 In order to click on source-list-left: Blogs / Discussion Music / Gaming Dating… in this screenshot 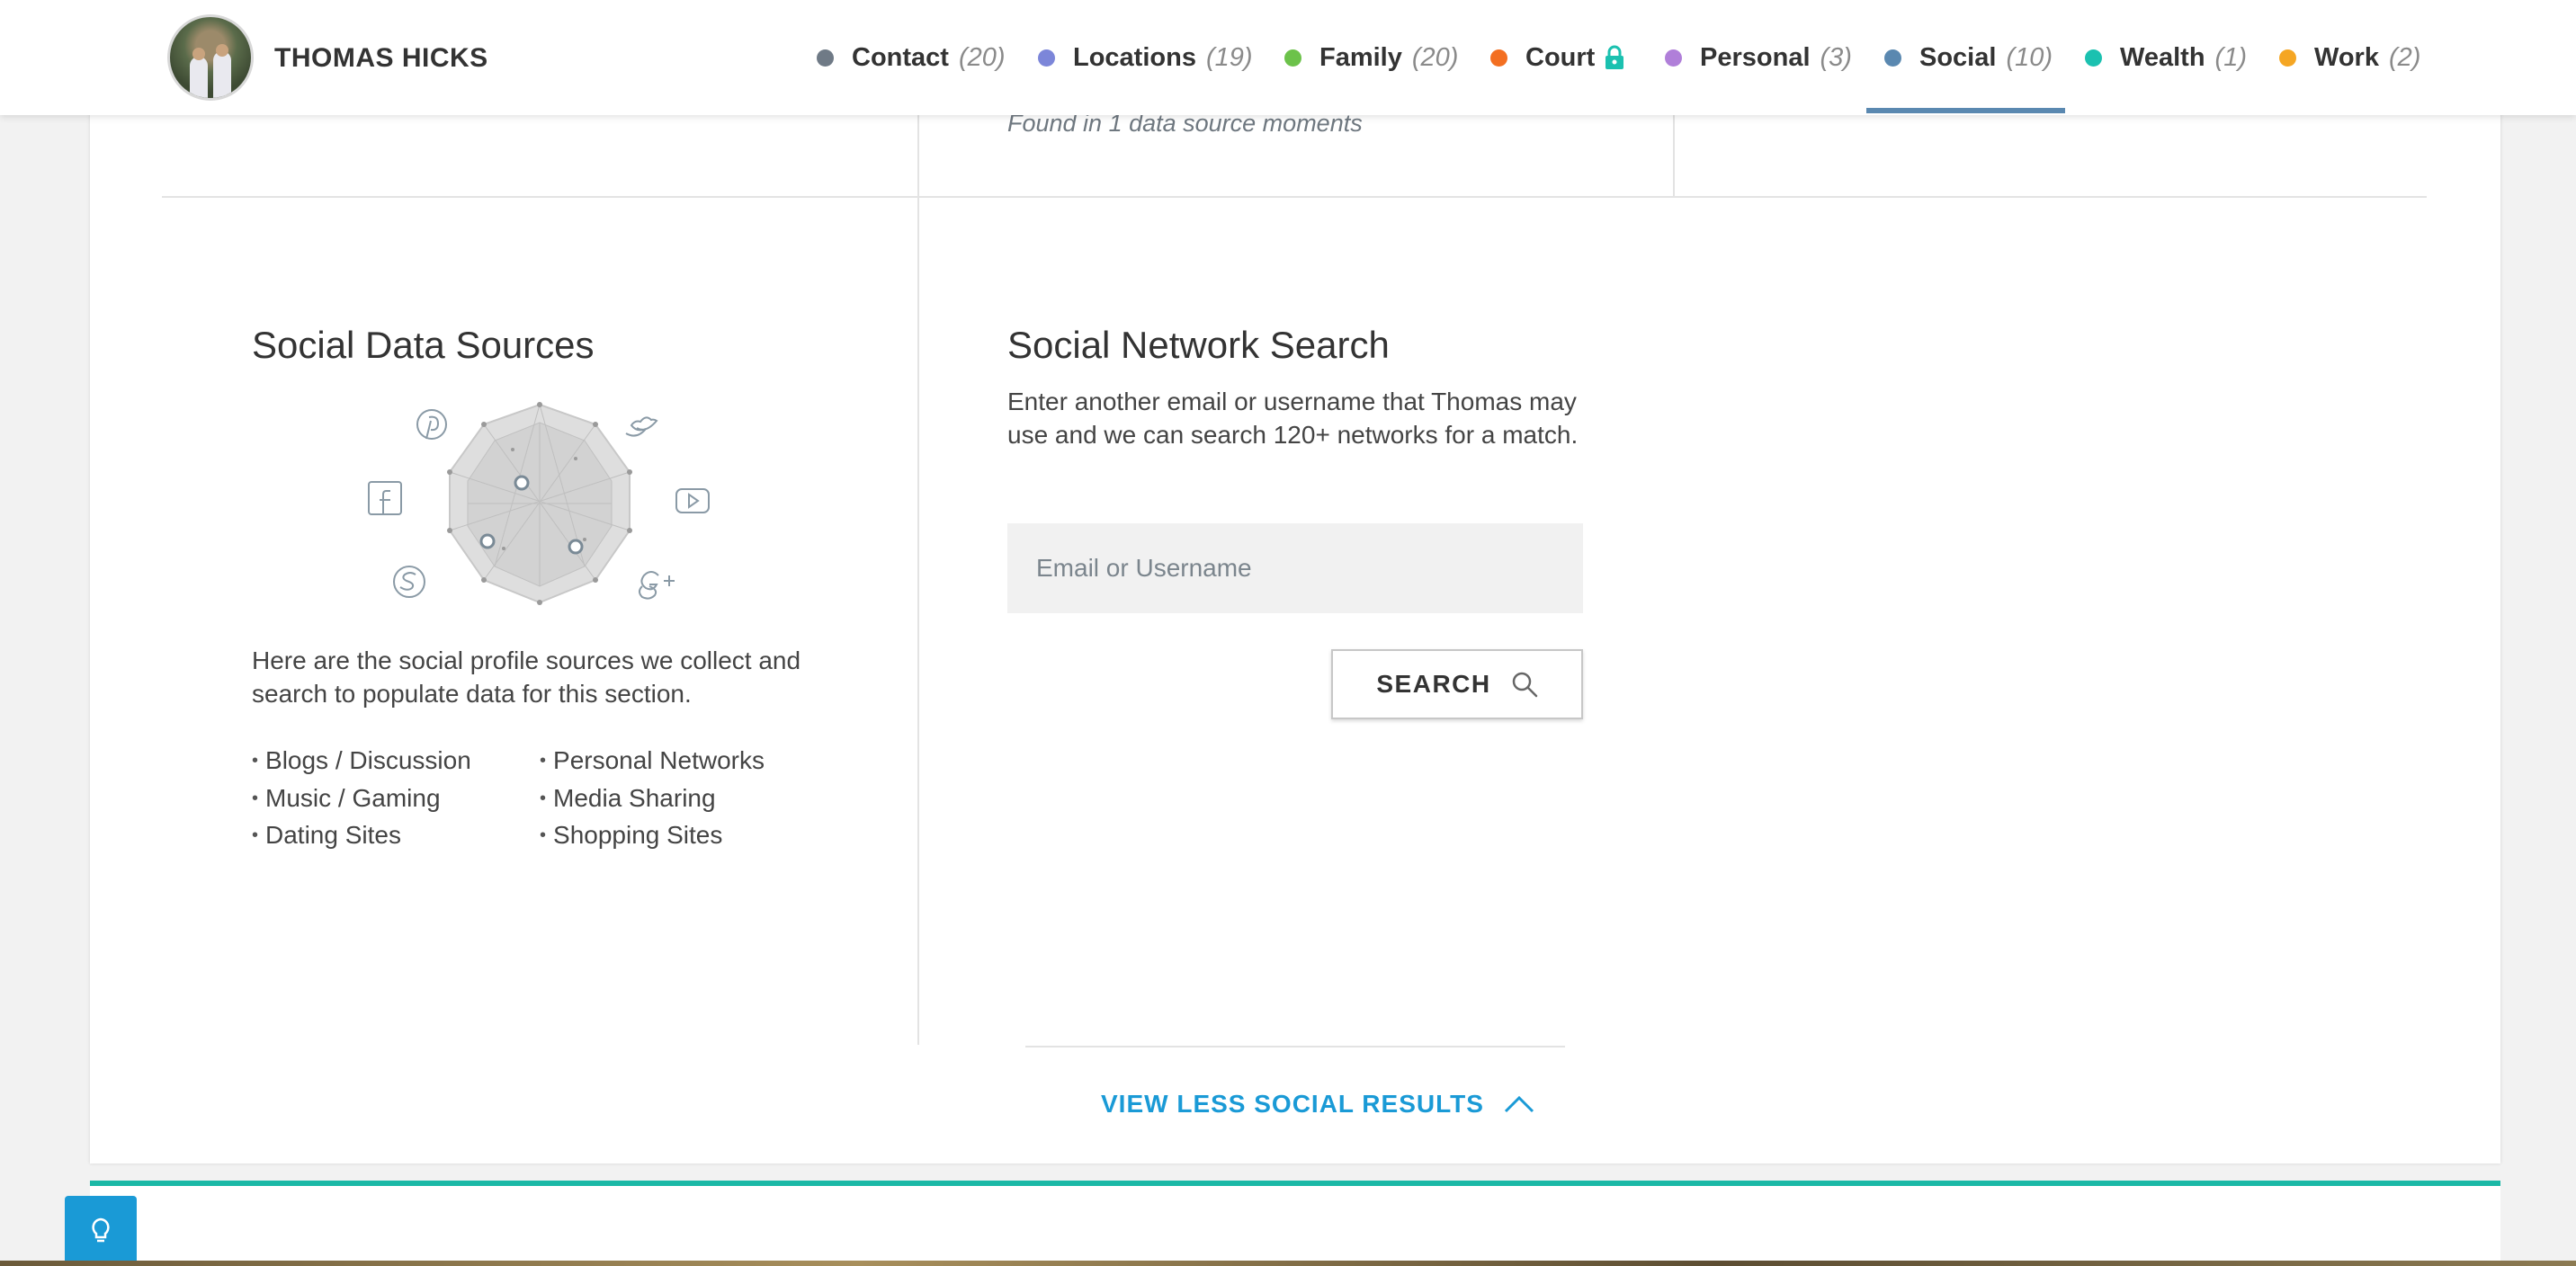, I will do `click(361, 800)`.